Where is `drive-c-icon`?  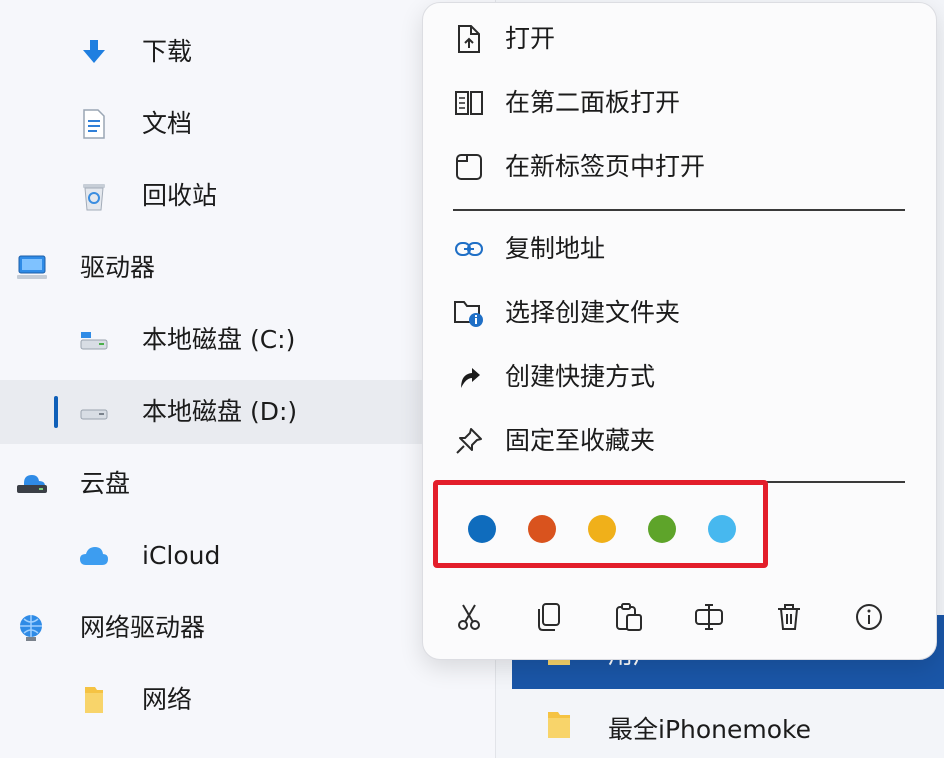 drive-c-icon is located at coordinates (94, 340).